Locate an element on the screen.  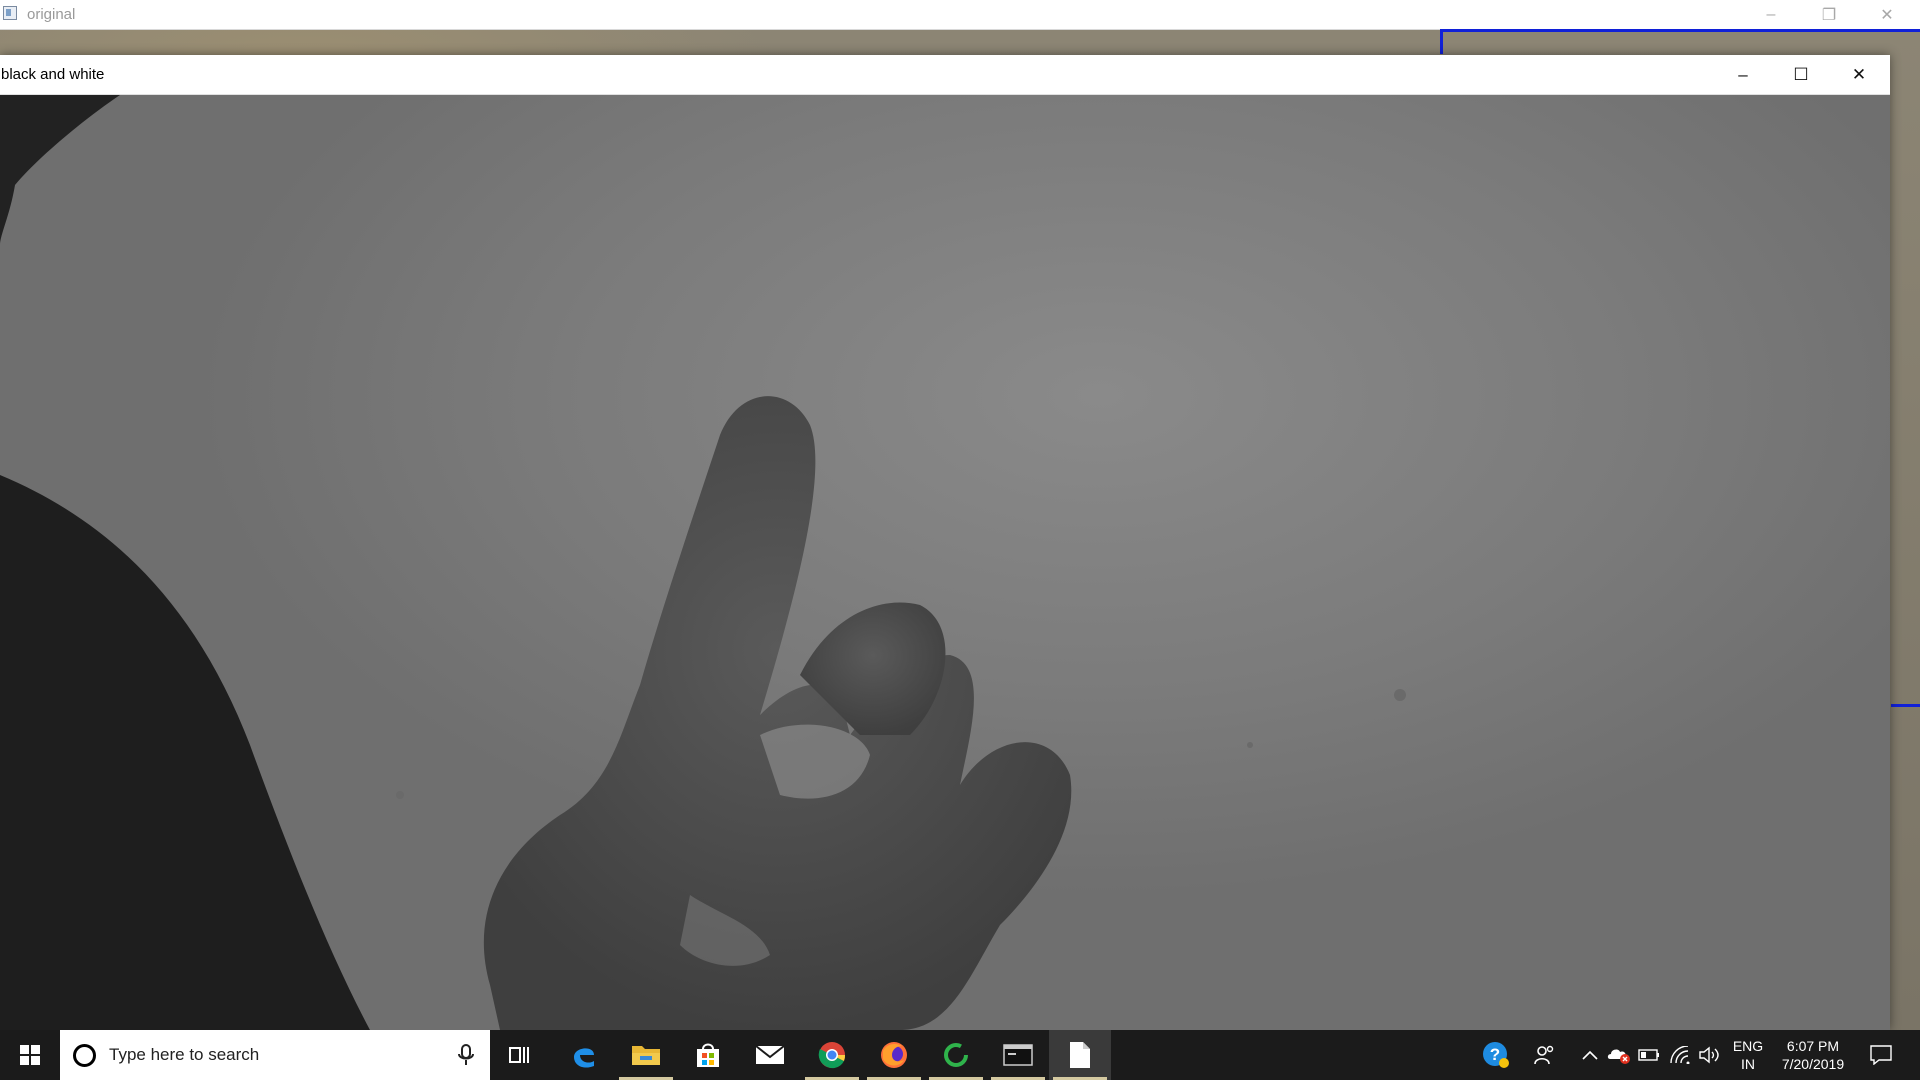
taskbar-app-edge is located at coordinates (584, 1055).